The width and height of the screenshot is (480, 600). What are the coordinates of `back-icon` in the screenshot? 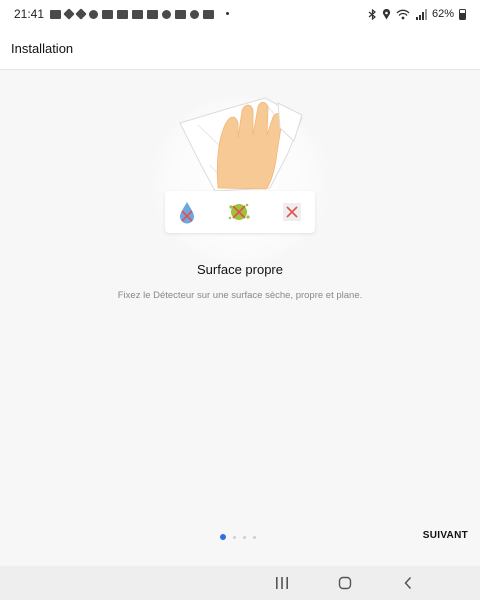 It's located at (408, 583).